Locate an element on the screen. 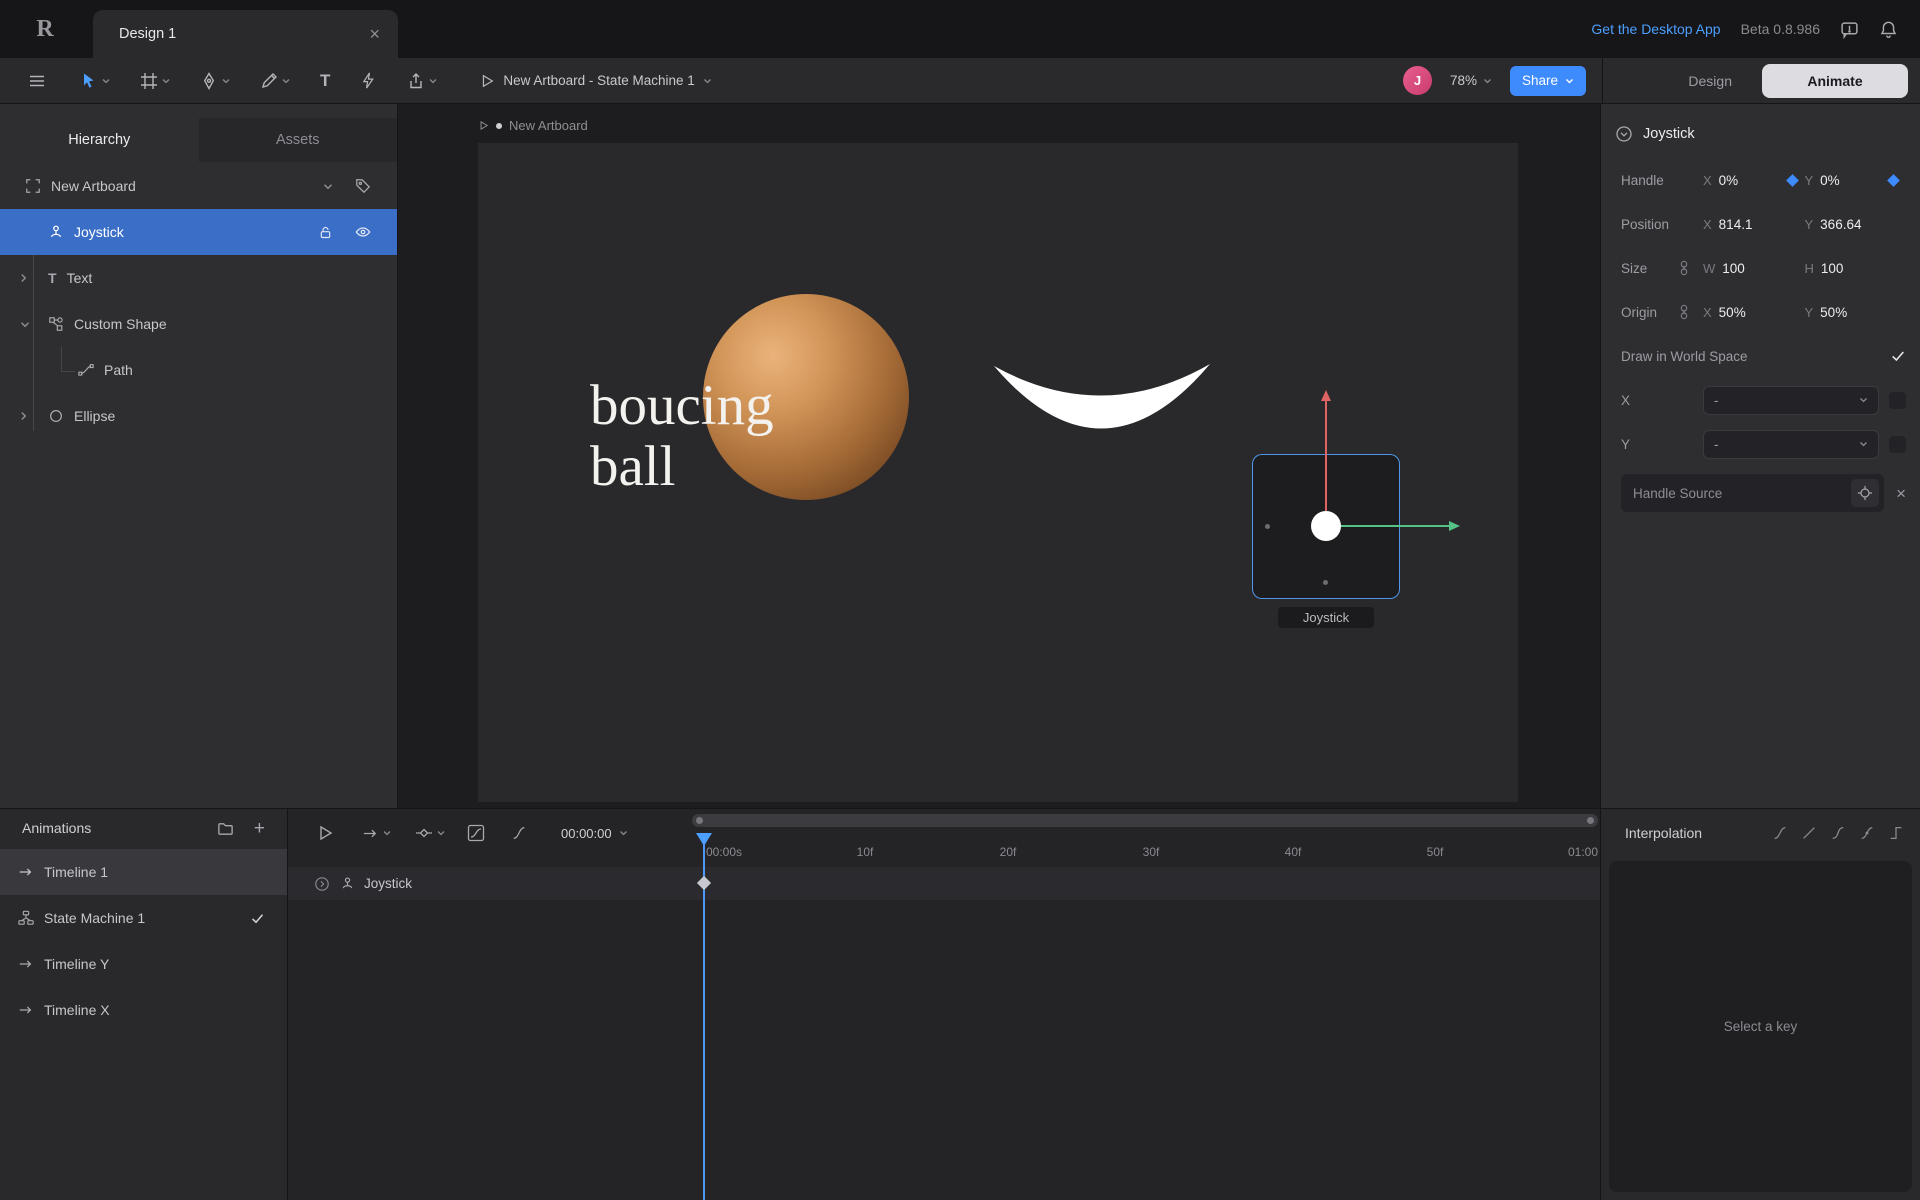 This screenshot has width=1920, height=1200. folder-icon is located at coordinates (225, 828).